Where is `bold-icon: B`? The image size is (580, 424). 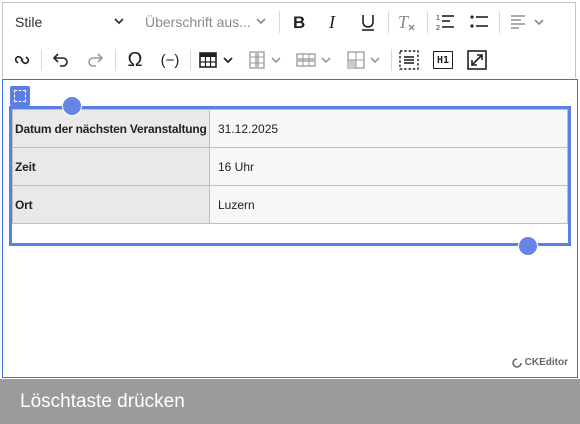 bold-icon: B is located at coordinates (299, 22).